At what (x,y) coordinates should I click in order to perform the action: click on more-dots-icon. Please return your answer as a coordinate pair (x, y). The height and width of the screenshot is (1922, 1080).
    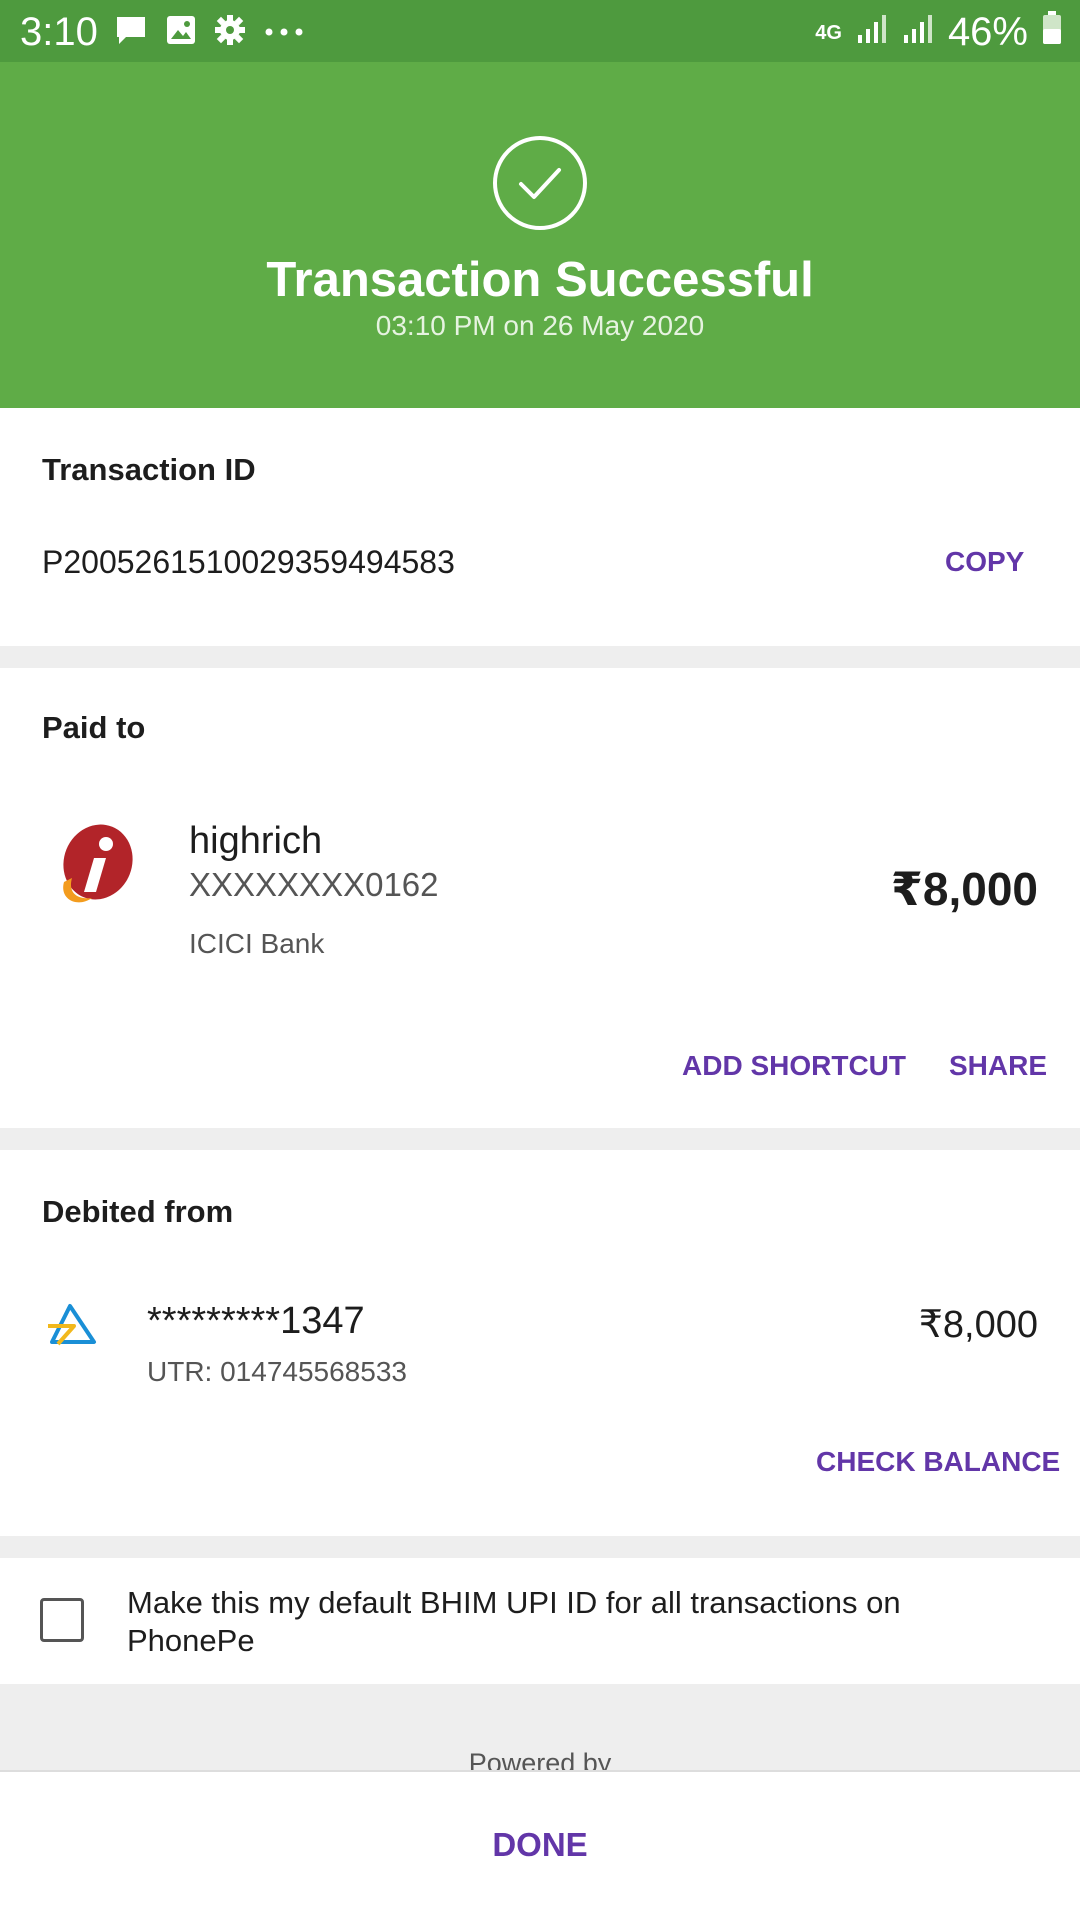
    Looking at the image, I should click on (284, 33).